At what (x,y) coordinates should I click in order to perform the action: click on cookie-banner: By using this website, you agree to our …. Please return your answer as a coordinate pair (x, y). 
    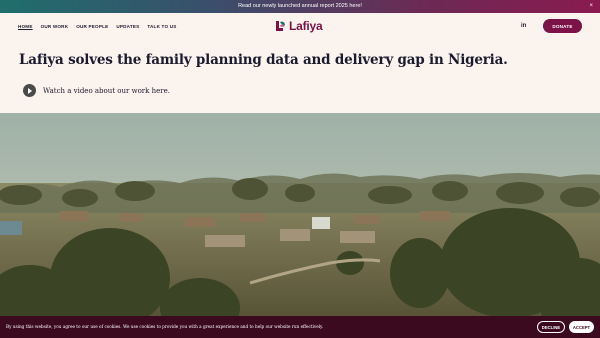
    Looking at the image, I should click on (300, 327).